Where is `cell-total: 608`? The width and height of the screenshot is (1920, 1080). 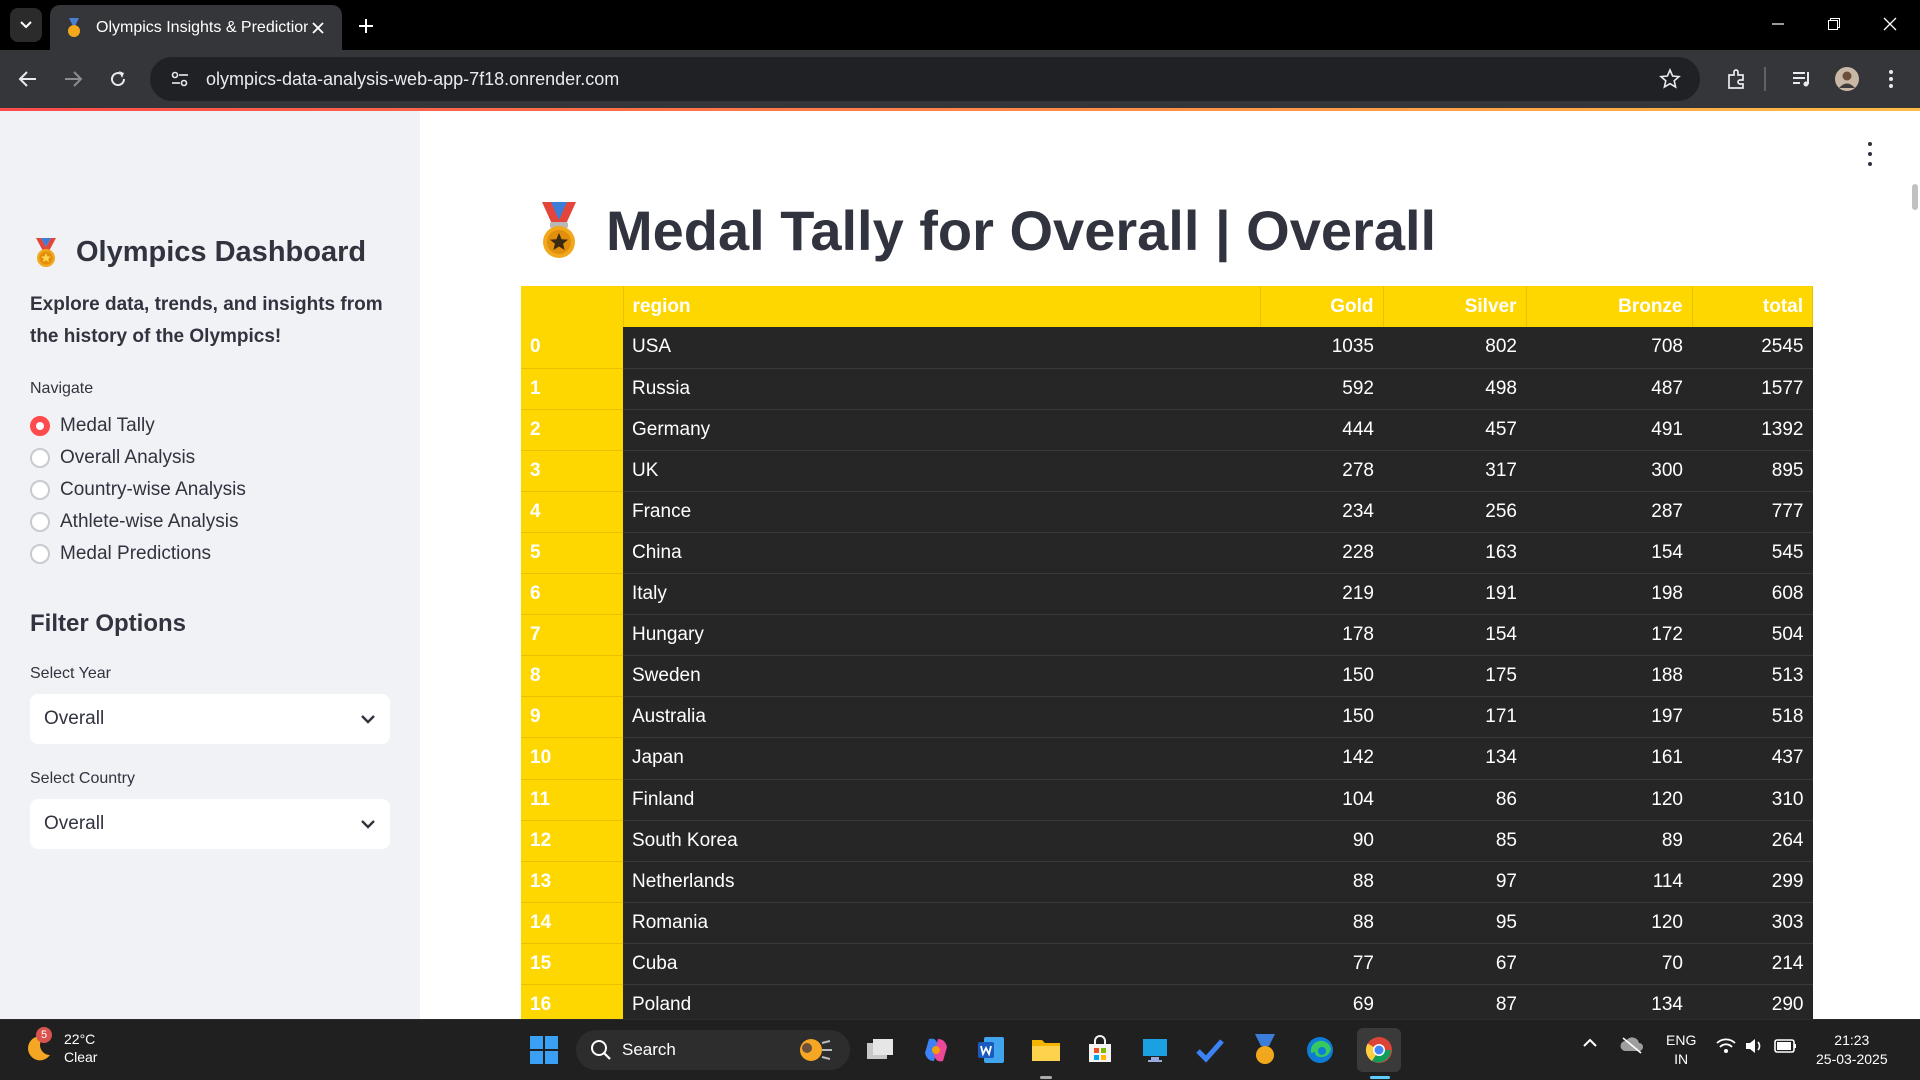 cell-total: 608 is located at coordinates (1752, 594).